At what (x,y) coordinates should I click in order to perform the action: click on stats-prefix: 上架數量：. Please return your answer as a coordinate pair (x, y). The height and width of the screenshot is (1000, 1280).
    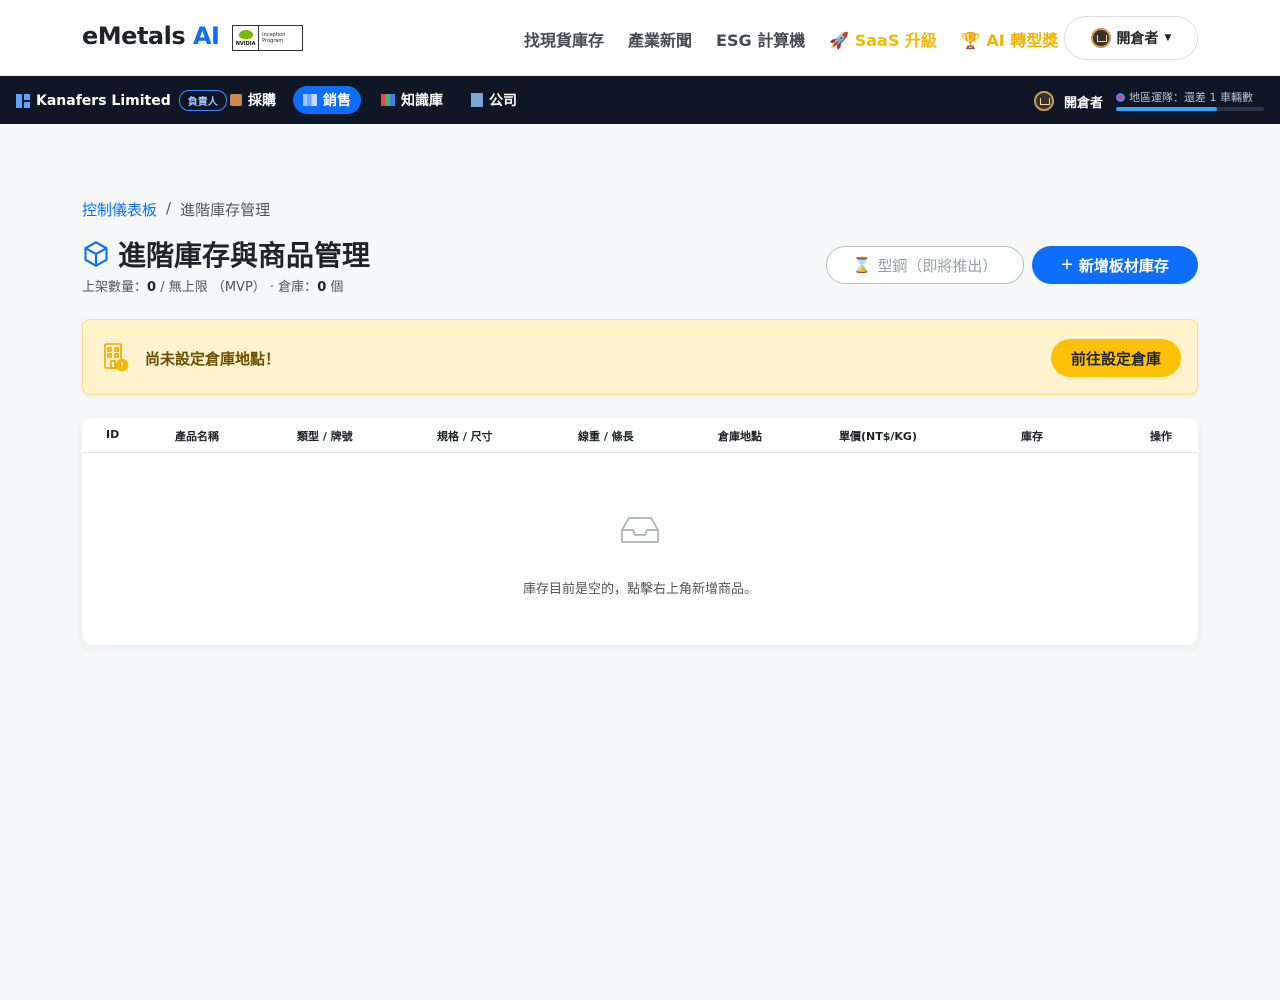
    Looking at the image, I should click on (115, 287).